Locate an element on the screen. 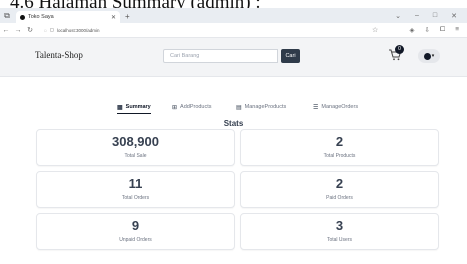 The image size is (467, 264). stat-card-paid-orders: 2 Paid Orders is located at coordinates (339, 189).